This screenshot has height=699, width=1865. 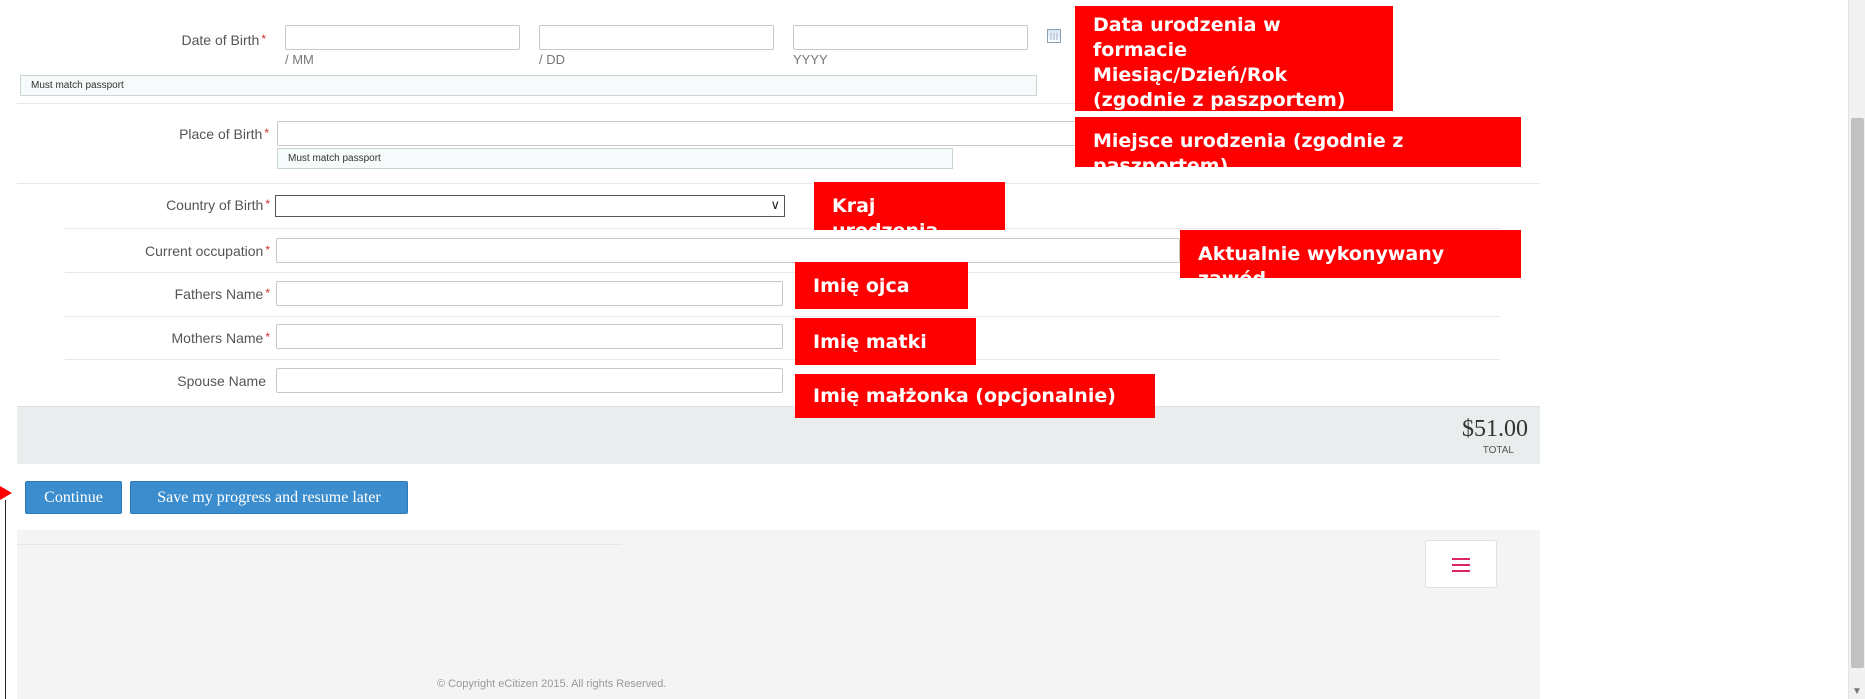 What do you see at coordinates (1857, 393) in the screenshot?
I see `scrollbar-thumb` at bounding box center [1857, 393].